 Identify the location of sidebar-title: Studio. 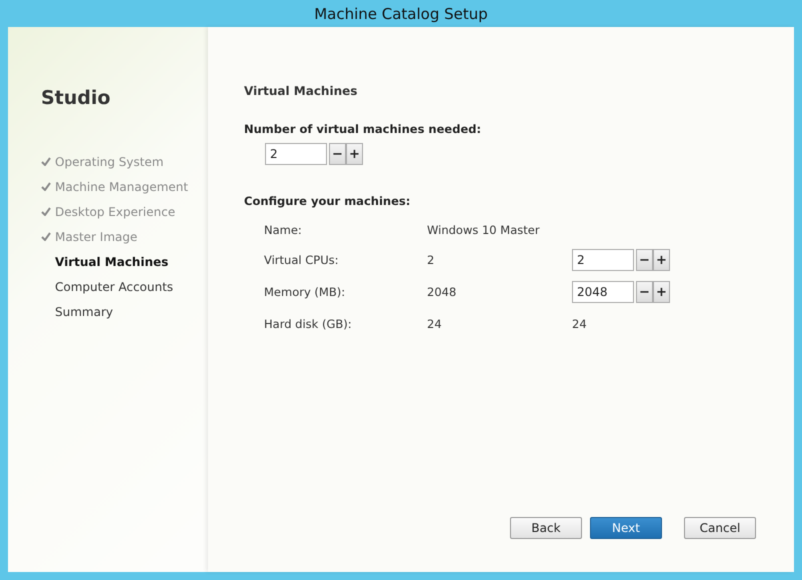
(76, 99).